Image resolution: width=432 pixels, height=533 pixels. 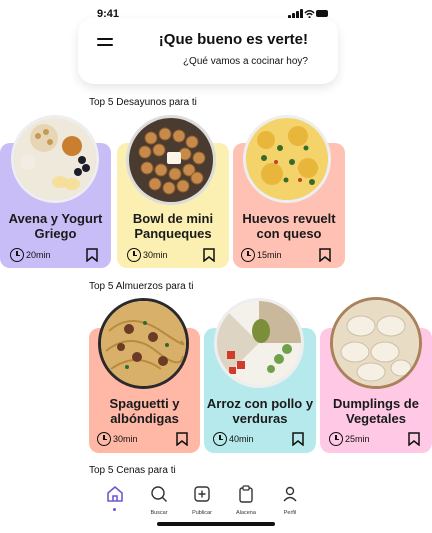 I want to click on active-tab-indicator, so click(x=114, y=509).